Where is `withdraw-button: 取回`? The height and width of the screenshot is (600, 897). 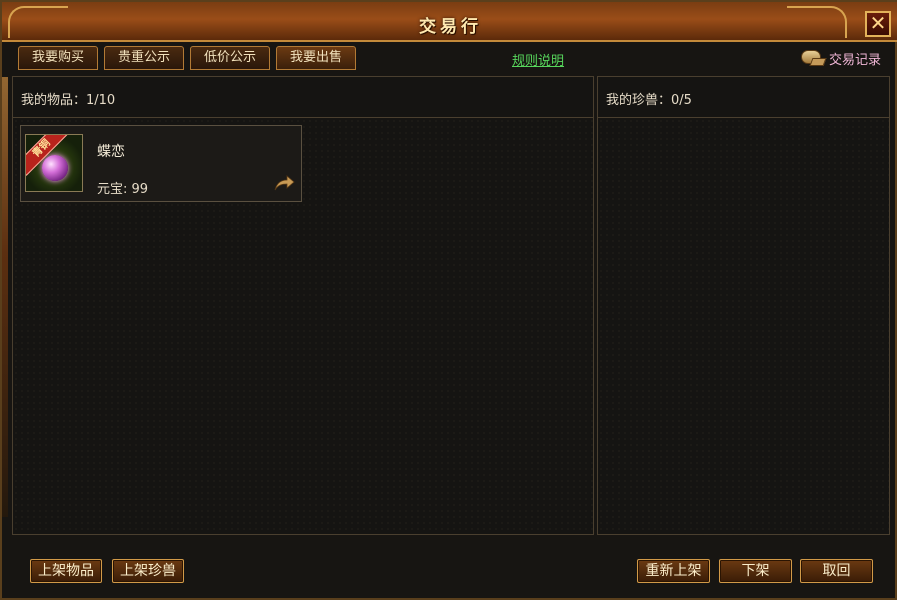 withdraw-button: 取回 is located at coordinates (836, 571).